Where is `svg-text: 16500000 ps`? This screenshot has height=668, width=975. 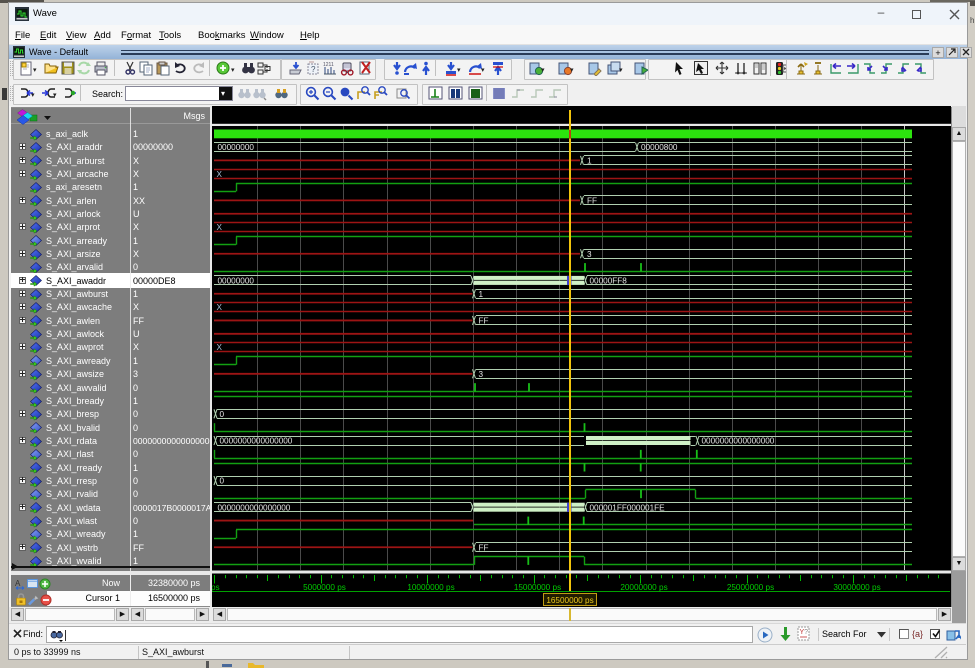 svg-text: 16500000 ps is located at coordinates (569, 600).